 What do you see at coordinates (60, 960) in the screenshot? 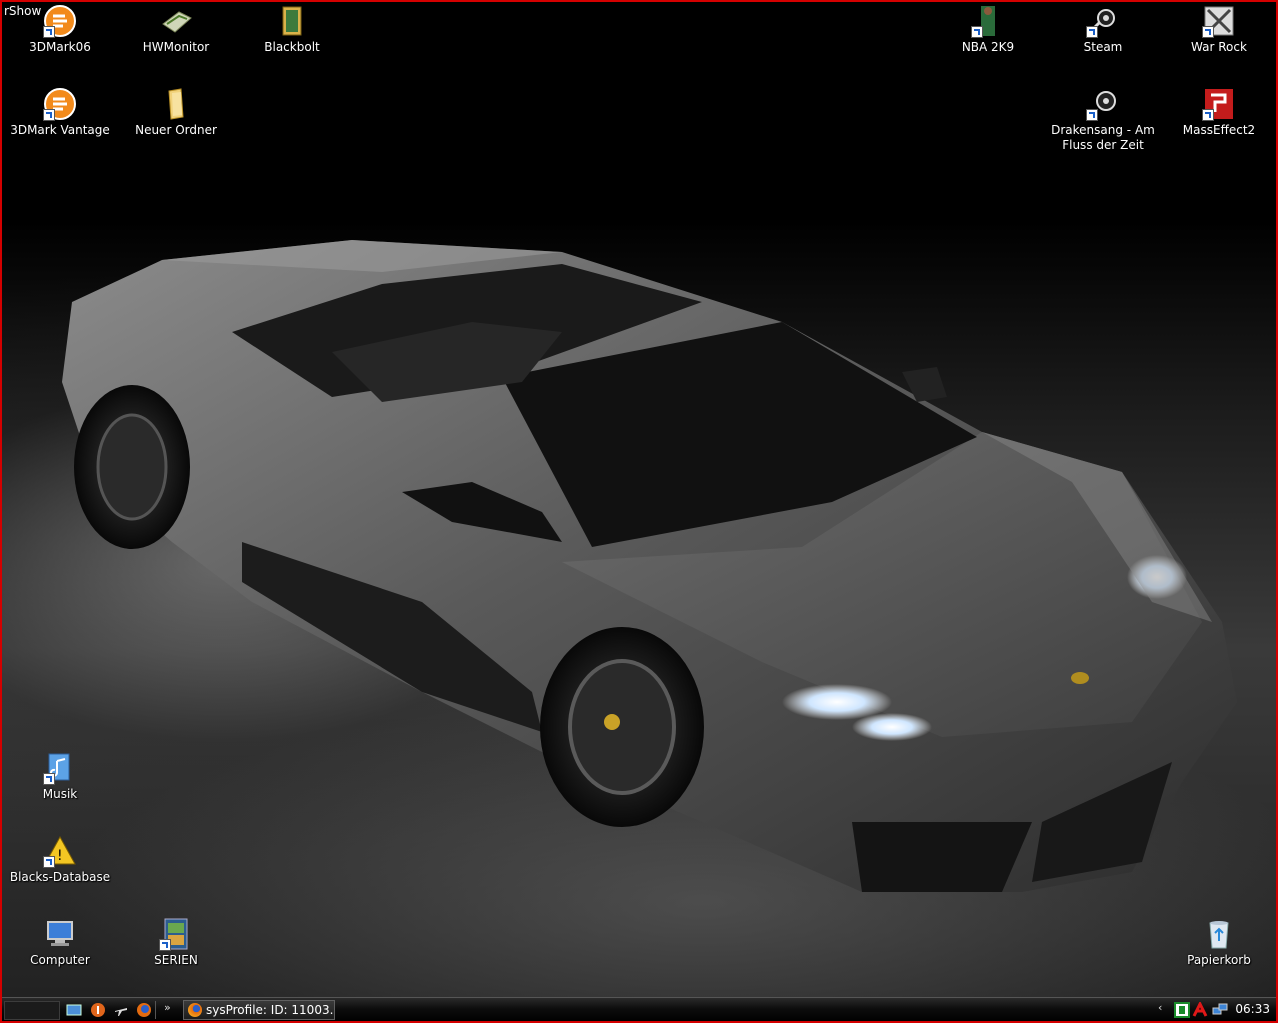
I see `icon-label: Computer` at bounding box center [60, 960].